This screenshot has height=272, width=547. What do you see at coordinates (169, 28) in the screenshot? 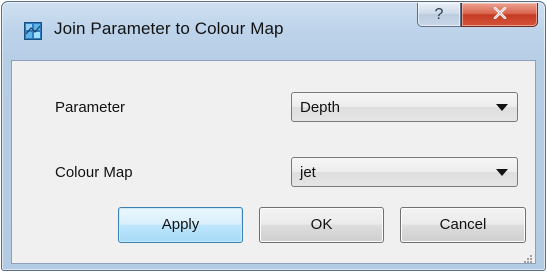
I see `window-title: Join Parameter to Colour Map` at bounding box center [169, 28].